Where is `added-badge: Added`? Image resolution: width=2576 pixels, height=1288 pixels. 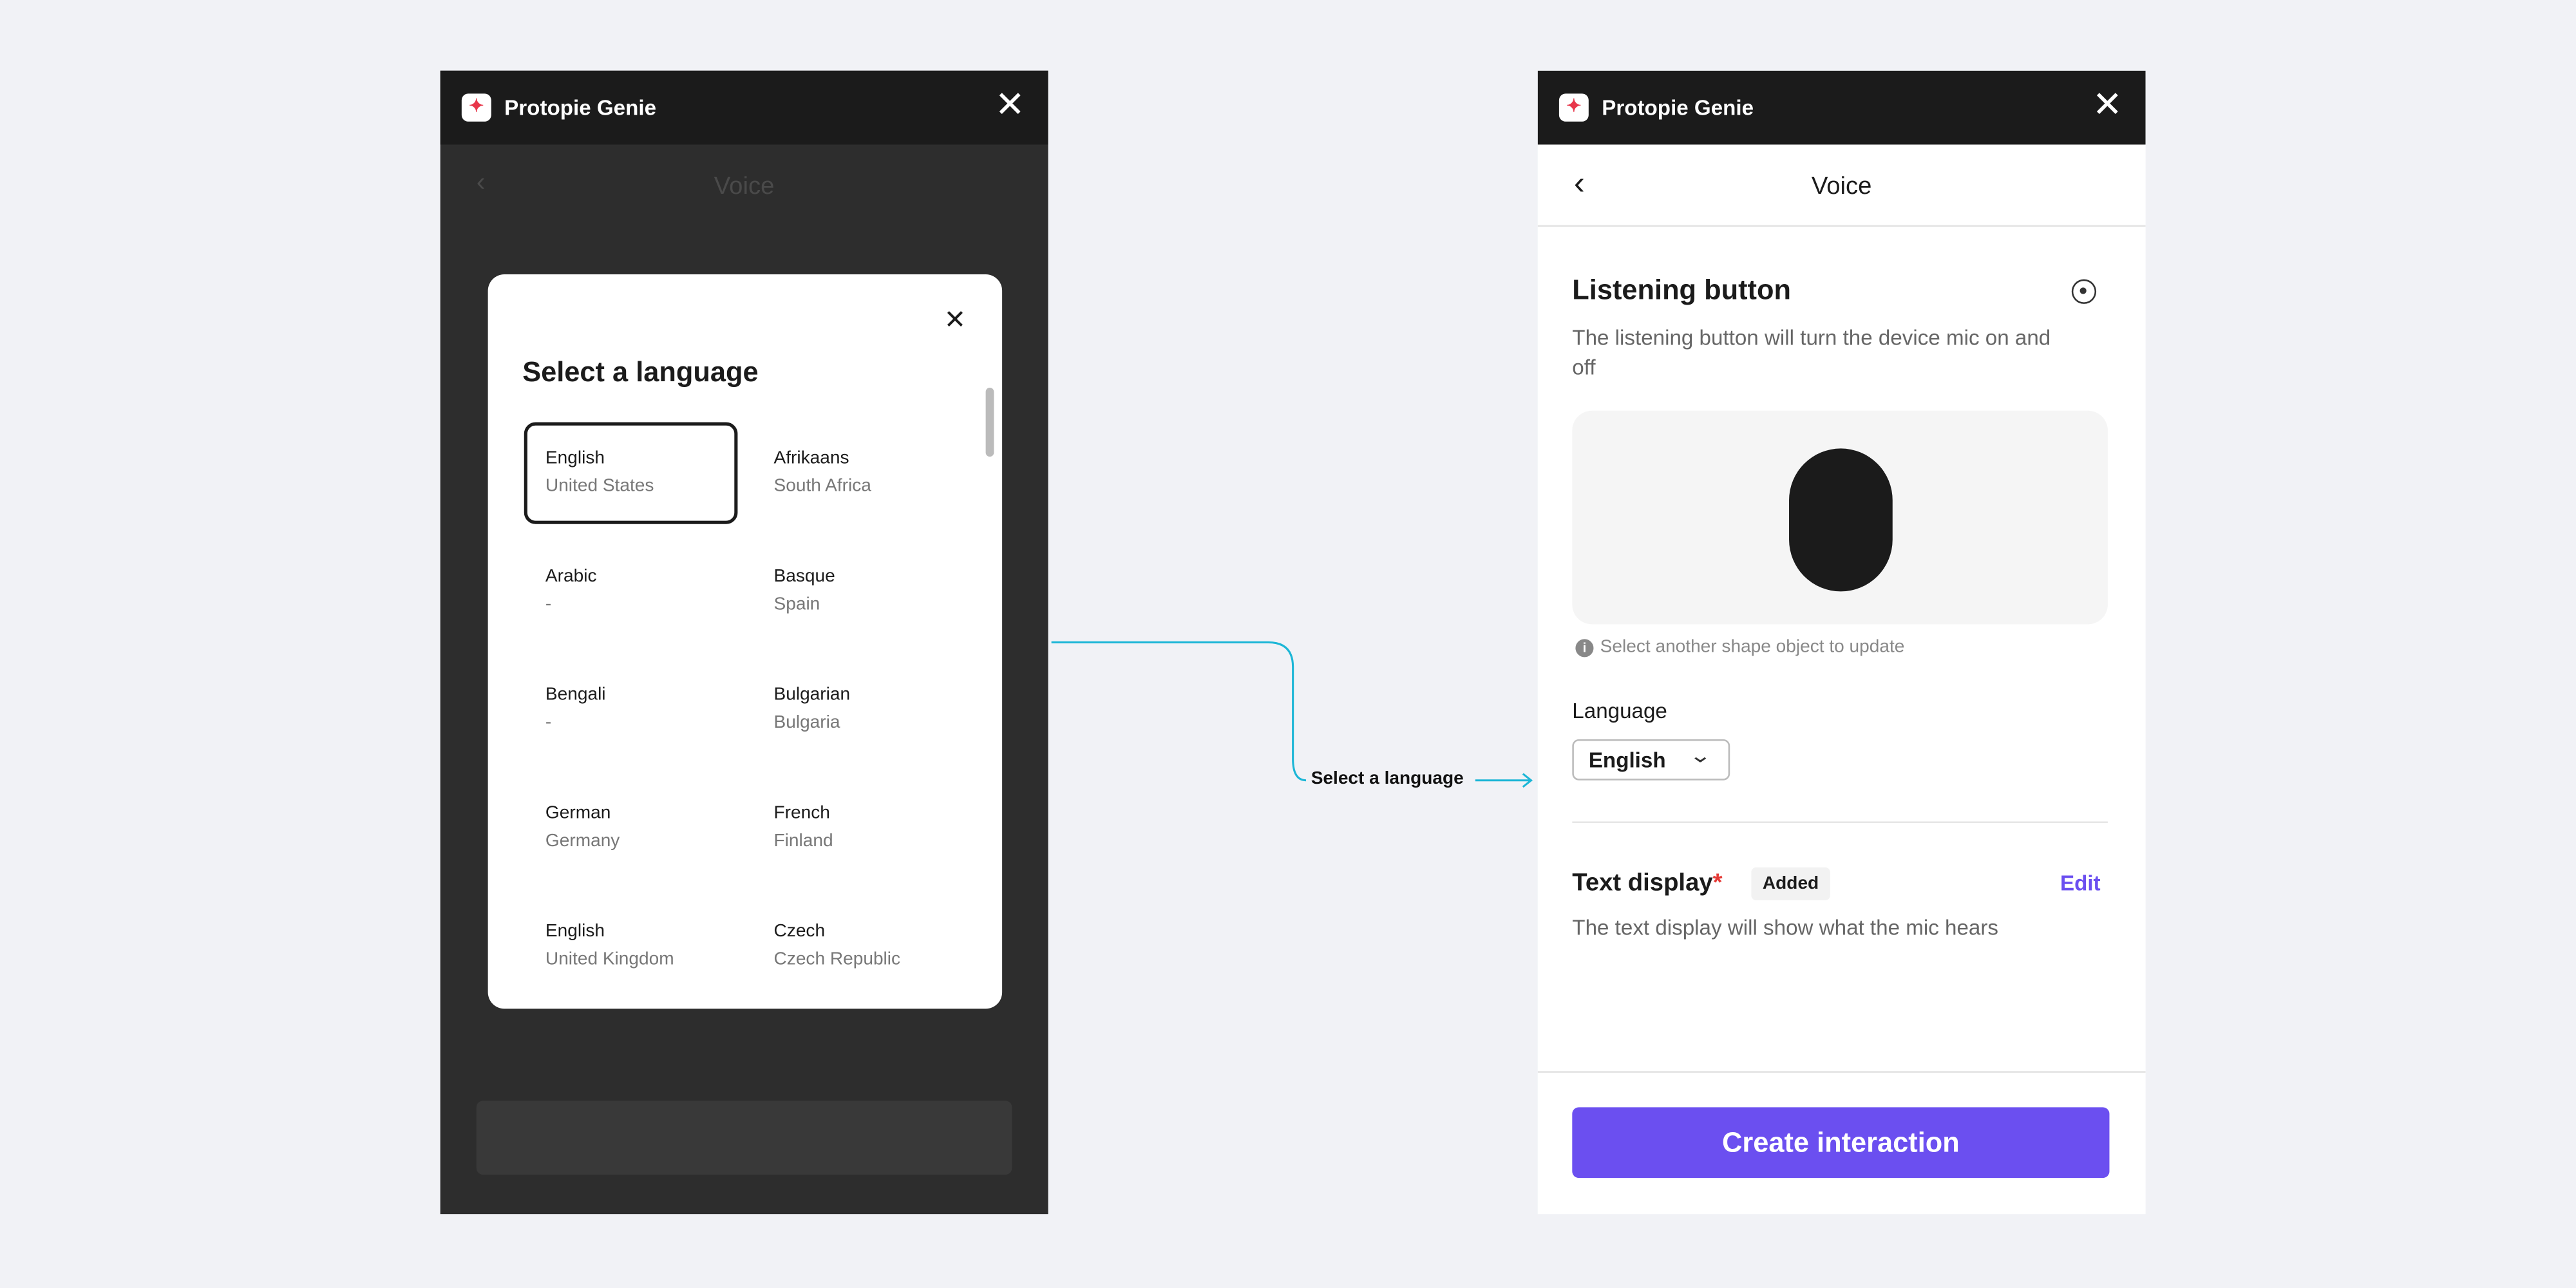 added-badge: Added is located at coordinates (1791, 883).